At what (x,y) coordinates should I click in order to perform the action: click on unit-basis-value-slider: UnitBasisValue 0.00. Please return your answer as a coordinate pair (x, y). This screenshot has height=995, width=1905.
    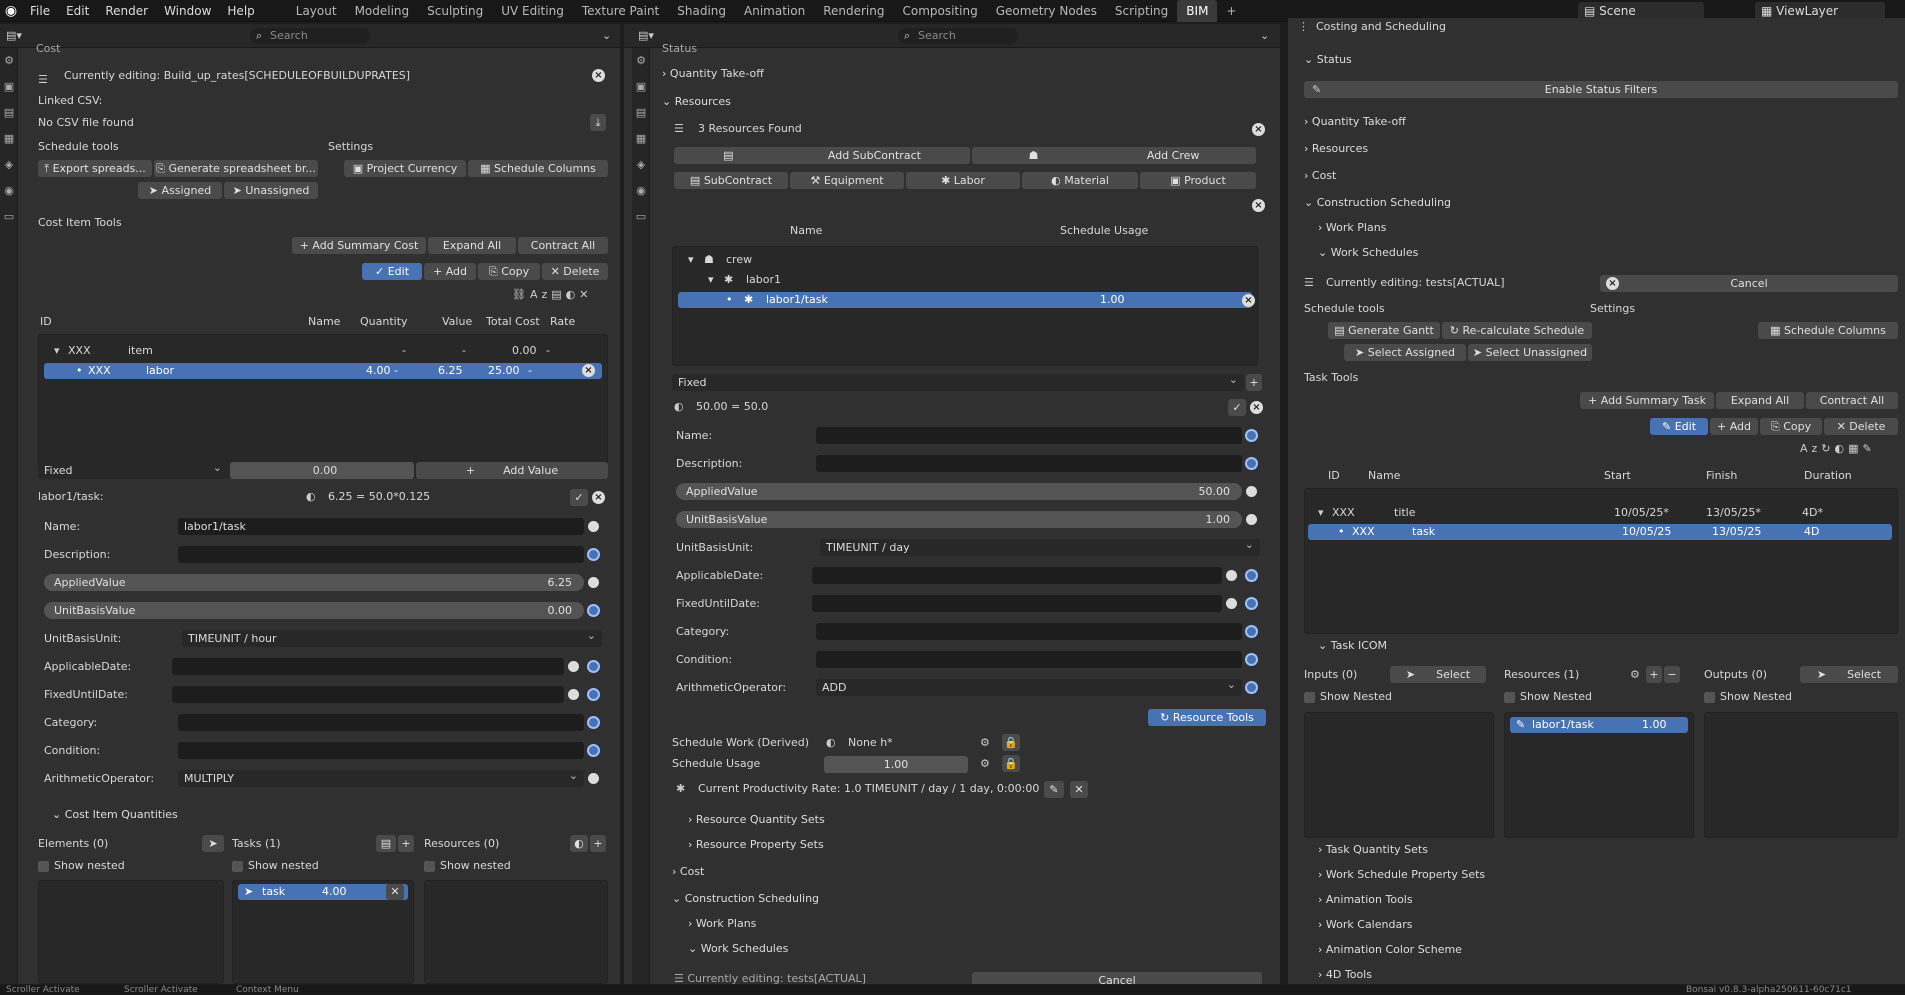
    Looking at the image, I should click on (314, 610).